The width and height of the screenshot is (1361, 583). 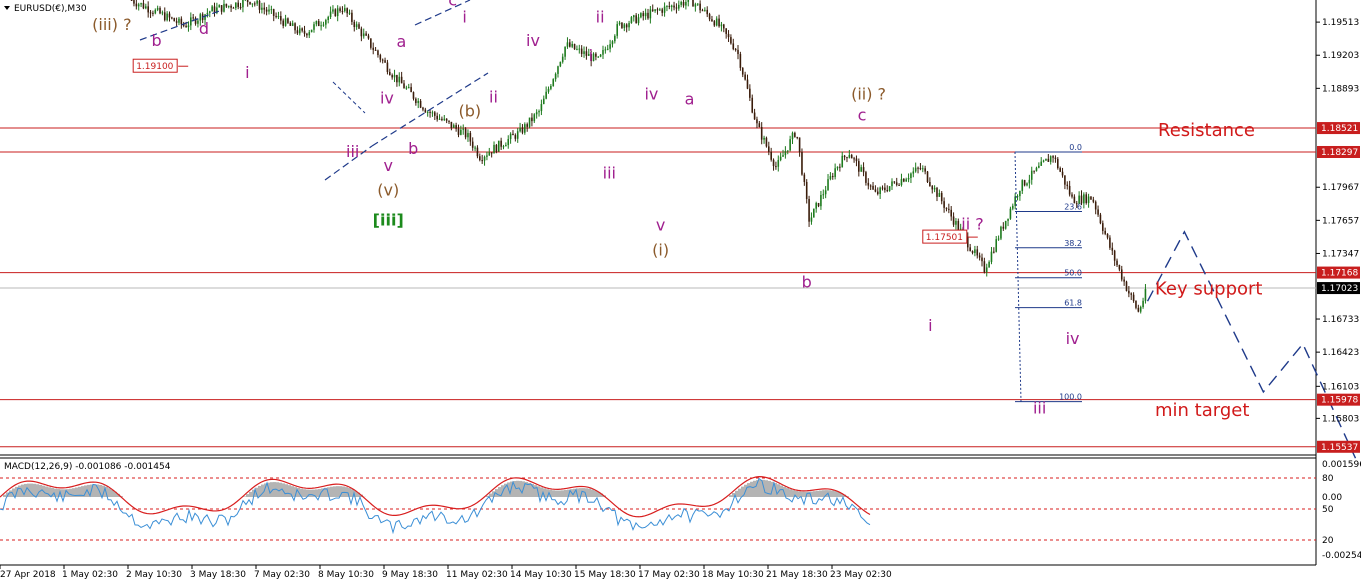 I want to click on fib-level-label: 23.6, so click(x=1073, y=206).